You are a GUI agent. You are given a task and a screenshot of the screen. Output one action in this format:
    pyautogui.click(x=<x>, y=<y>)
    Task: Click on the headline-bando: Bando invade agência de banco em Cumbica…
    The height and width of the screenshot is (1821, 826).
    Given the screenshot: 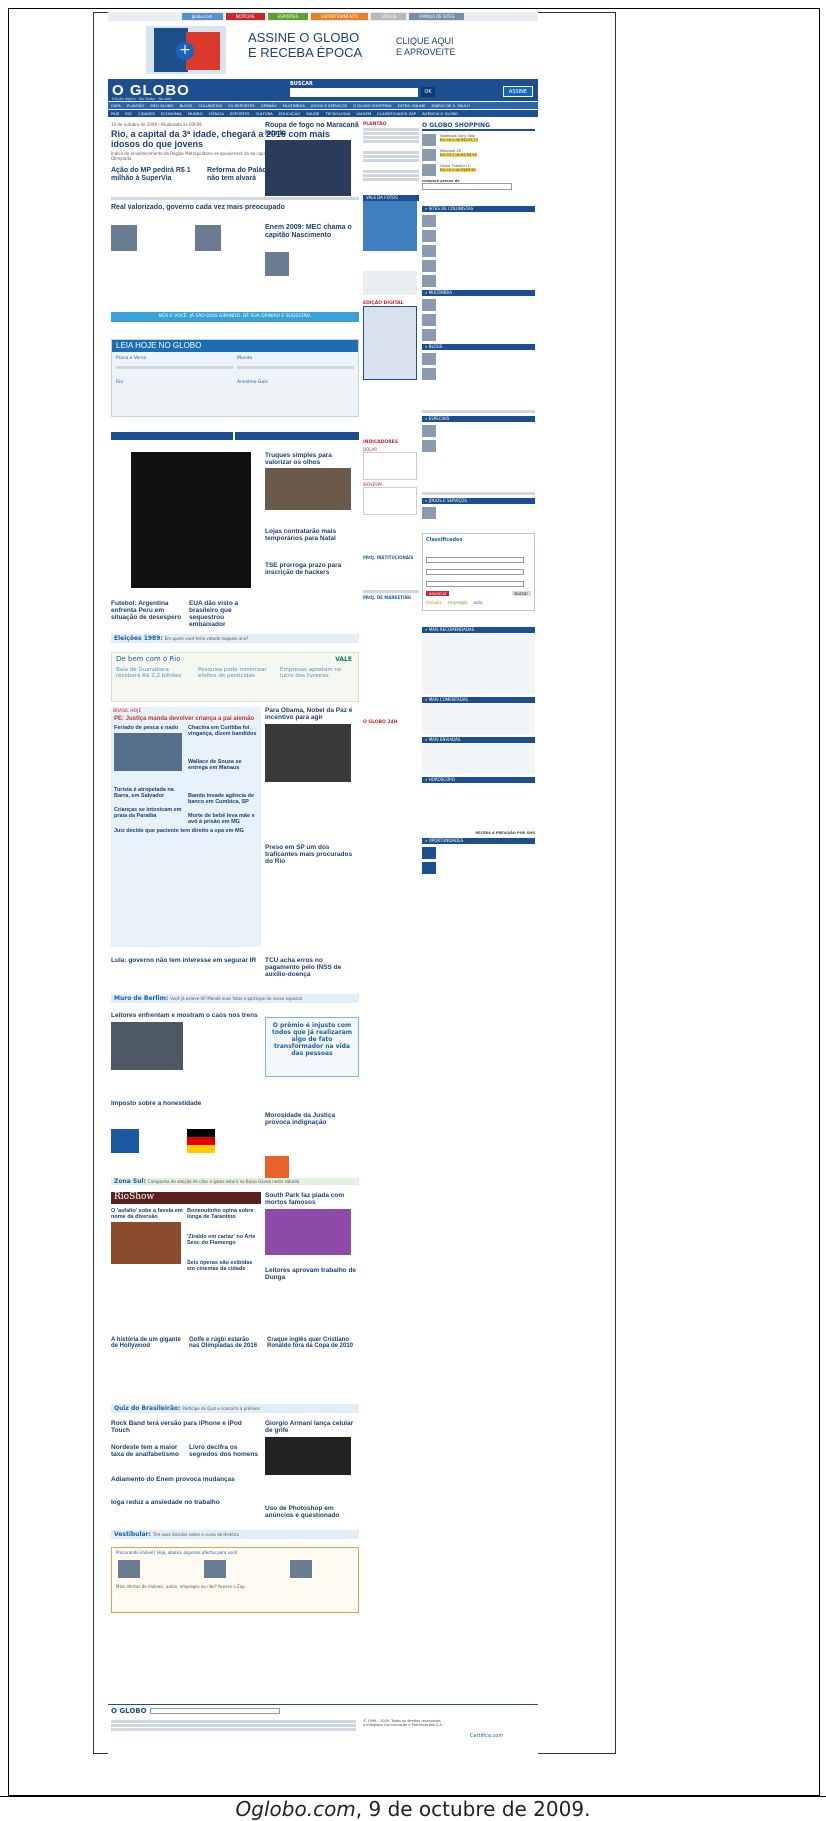 What is the action you would take?
    pyautogui.click(x=223, y=799)
    